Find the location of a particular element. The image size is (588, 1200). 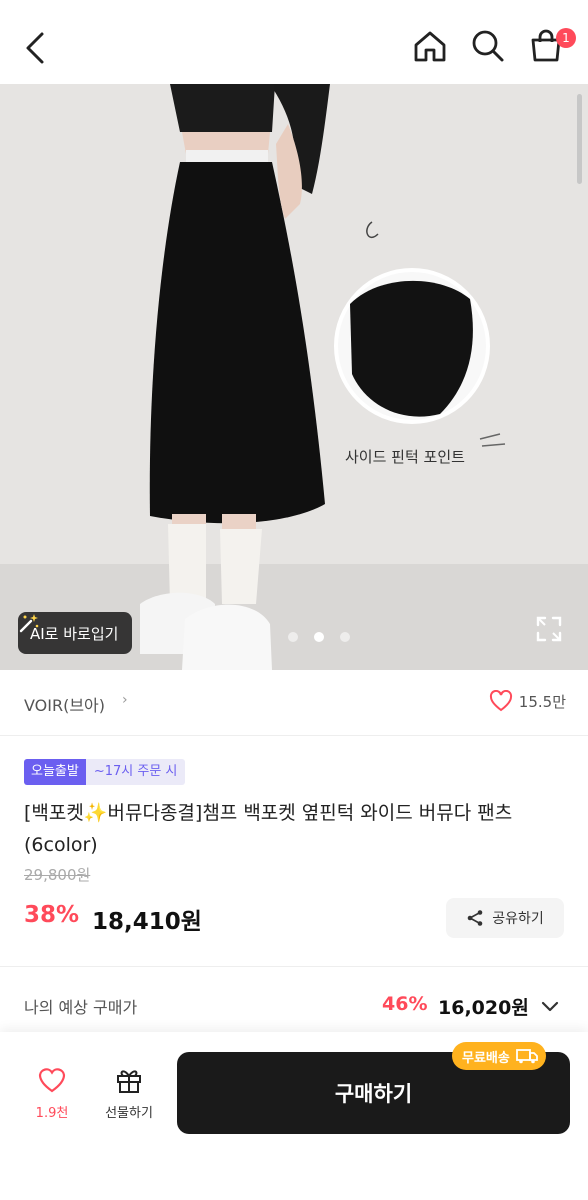

free-shipping-label: 무료배송 is located at coordinates (486, 1058).